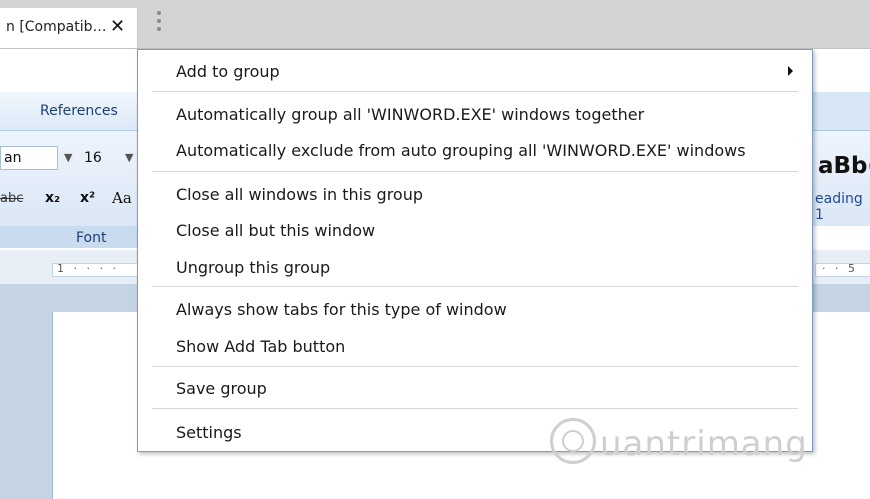 This screenshot has height=499, width=870. What do you see at coordinates (91, 238) in the screenshot?
I see `font-group-label: Font` at bounding box center [91, 238].